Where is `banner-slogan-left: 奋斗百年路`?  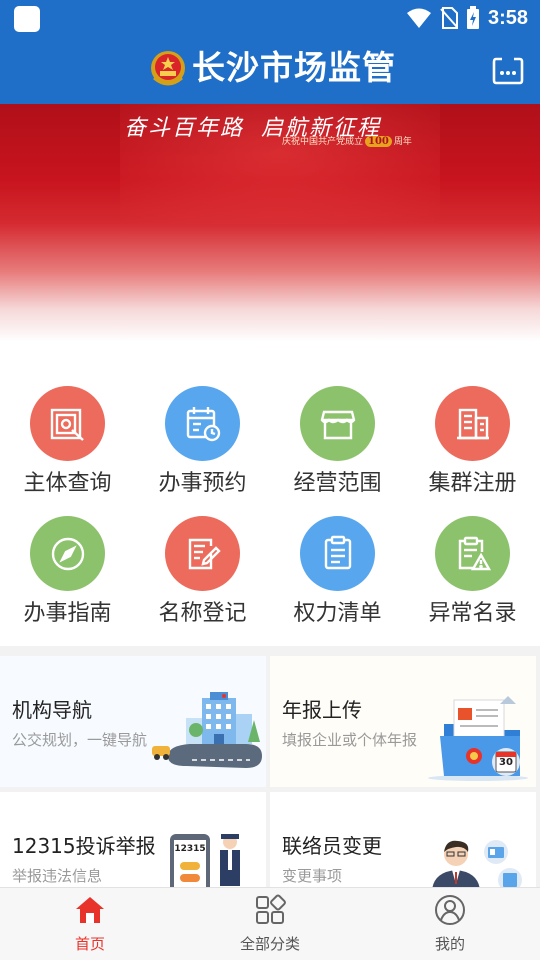
banner-slogan-left: 奋斗百年路 is located at coordinates (184, 128).